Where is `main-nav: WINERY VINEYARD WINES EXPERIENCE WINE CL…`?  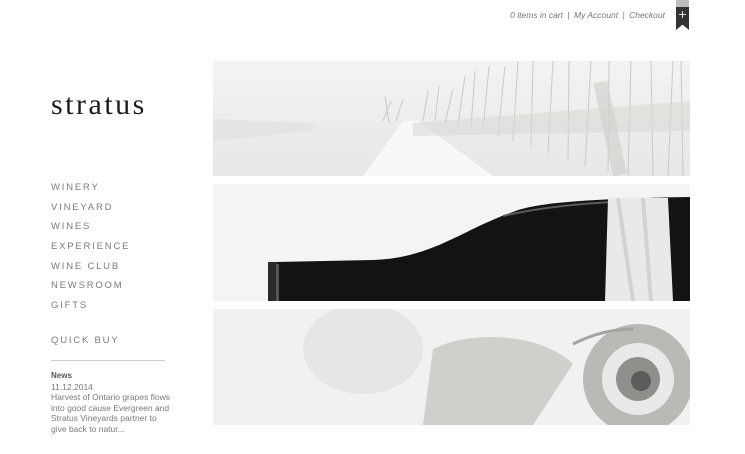
main-nav: WINERY VINEYARD WINES EXPERIENCE WINE CL… is located at coordinates (90, 250).